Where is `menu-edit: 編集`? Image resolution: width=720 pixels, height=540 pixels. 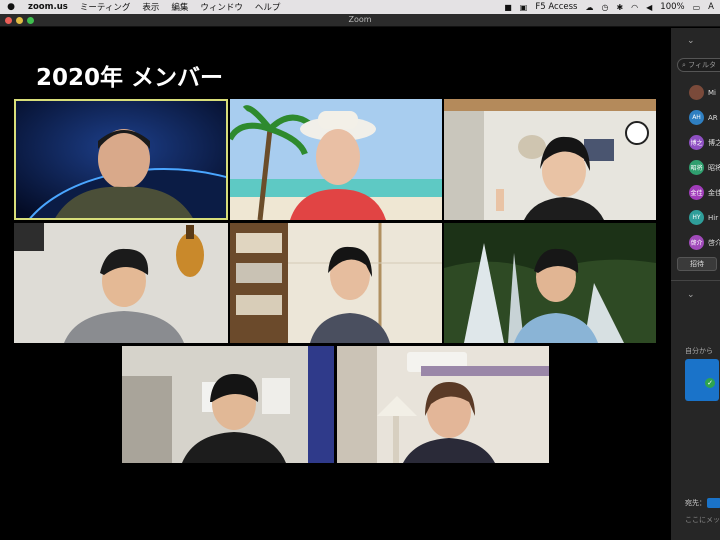
menu-edit: 編集 is located at coordinates (179, 7).